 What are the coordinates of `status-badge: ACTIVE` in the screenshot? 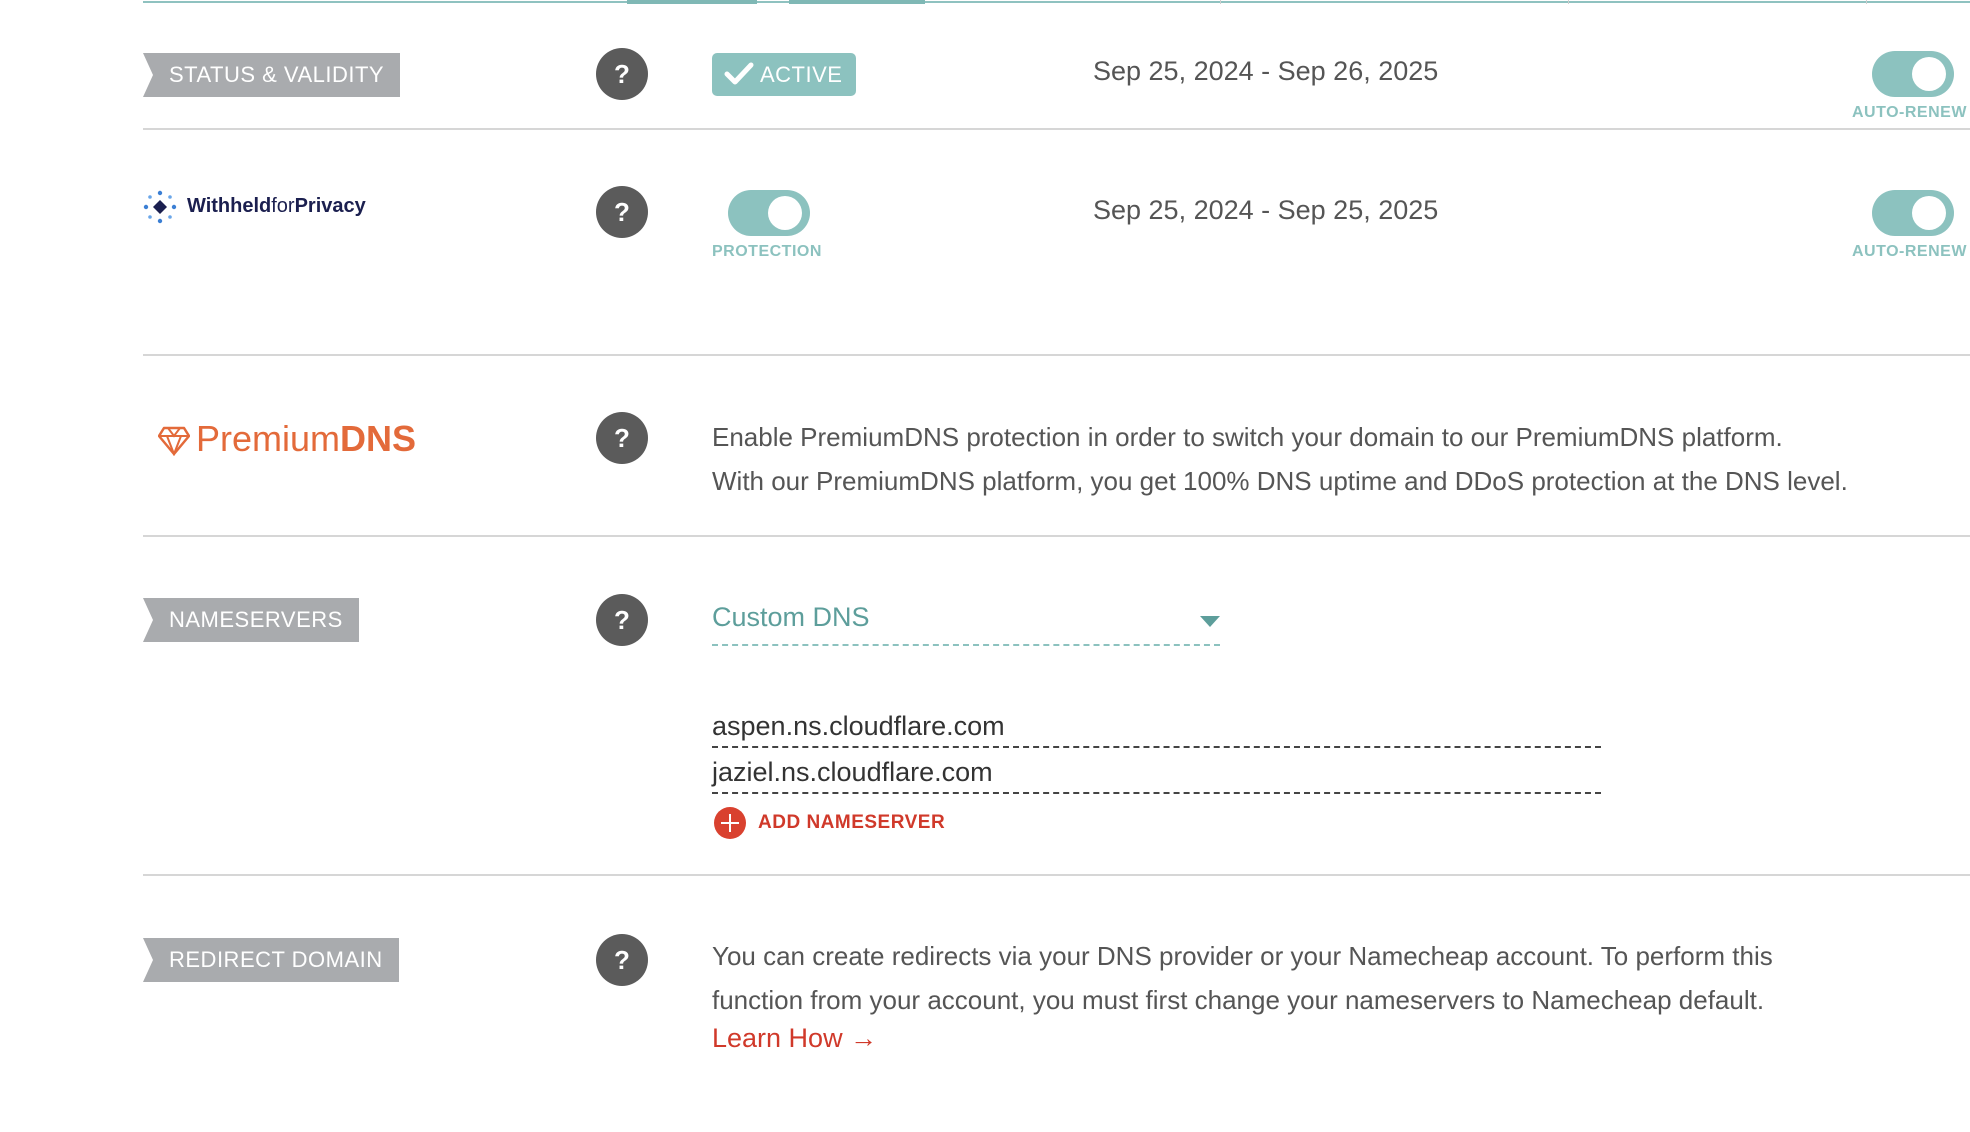 It's located at (784, 74).